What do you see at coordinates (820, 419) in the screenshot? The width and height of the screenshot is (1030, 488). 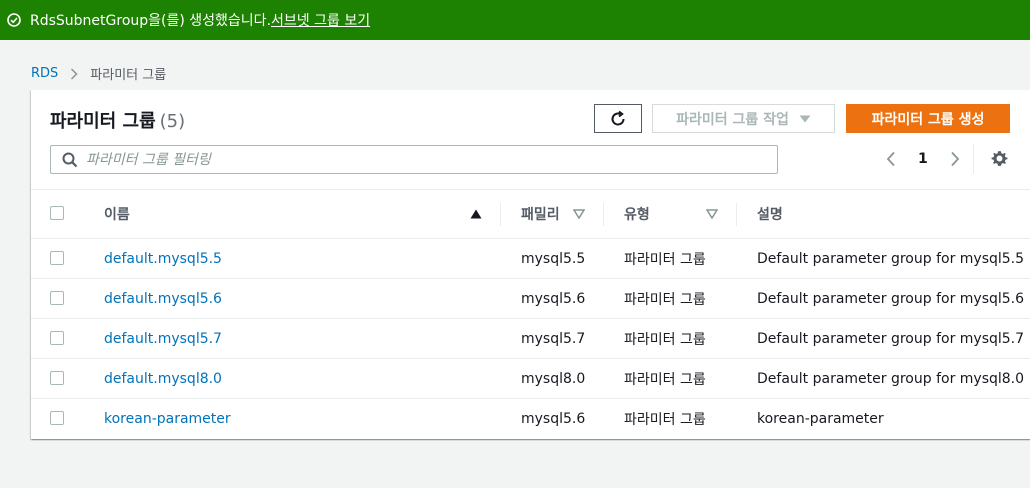 I see `description-cell: korean-parameter` at bounding box center [820, 419].